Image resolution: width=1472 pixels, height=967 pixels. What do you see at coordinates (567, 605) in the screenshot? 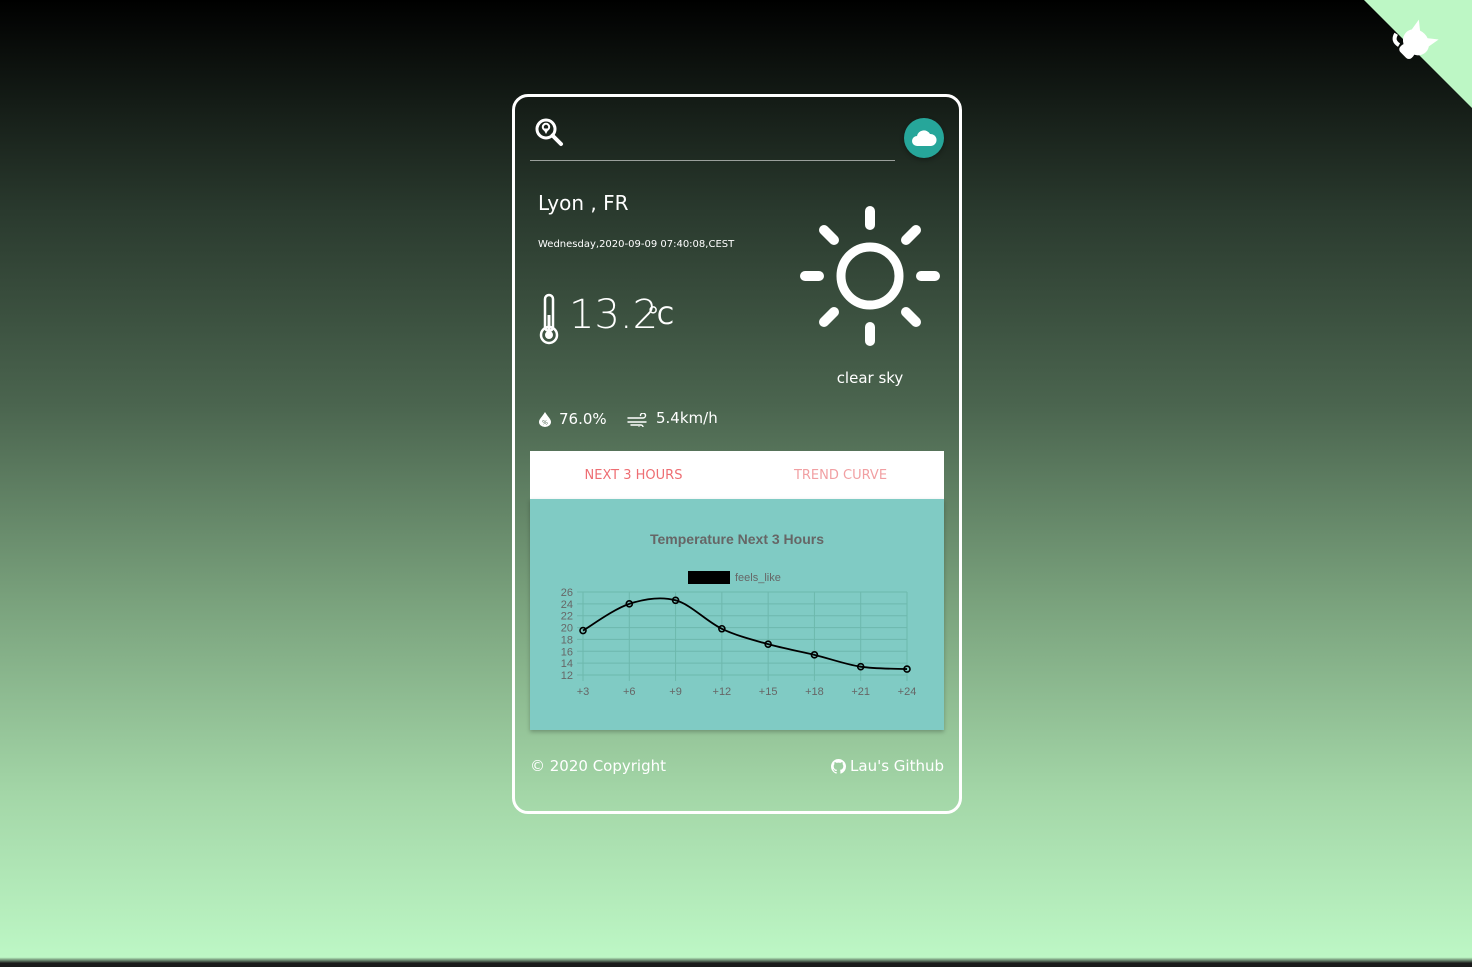
I see `y-tick-label: 24` at bounding box center [567, 605].